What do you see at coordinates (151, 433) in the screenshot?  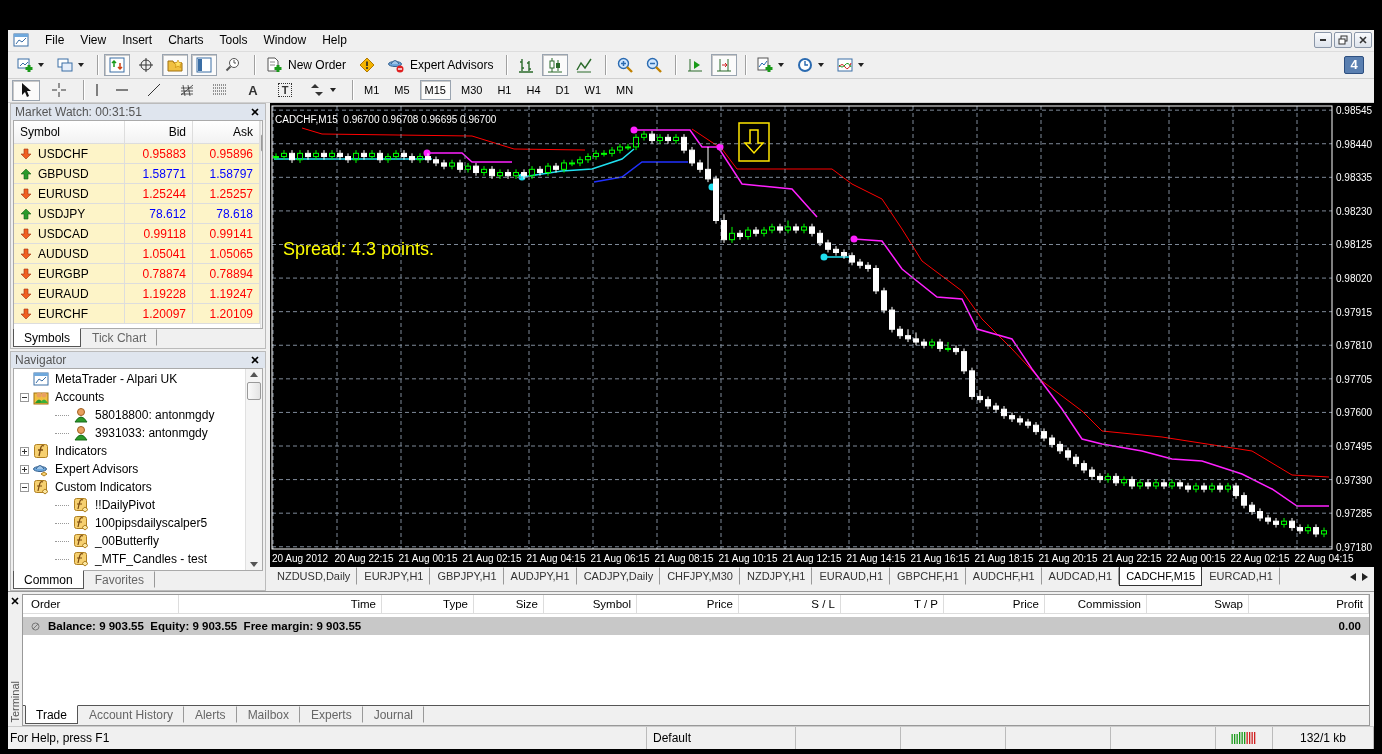 I see `tree-item: 3931033: antonmgdy` at bounding box center [151, 433].